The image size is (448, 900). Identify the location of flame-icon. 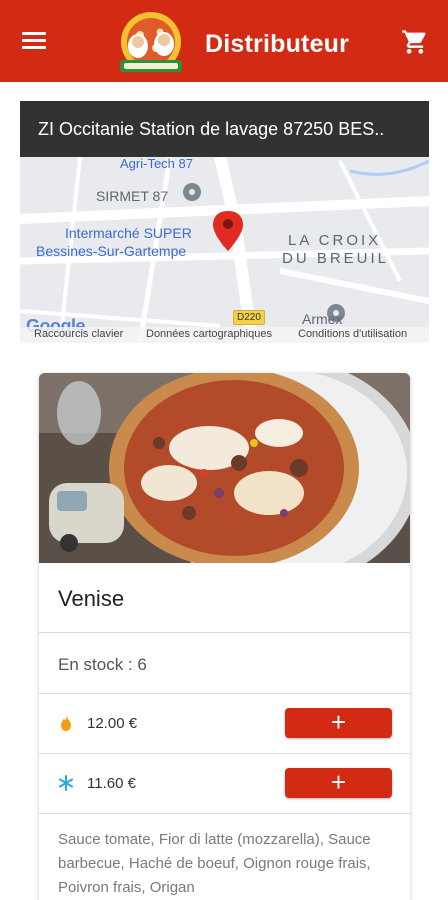
(66, 723).